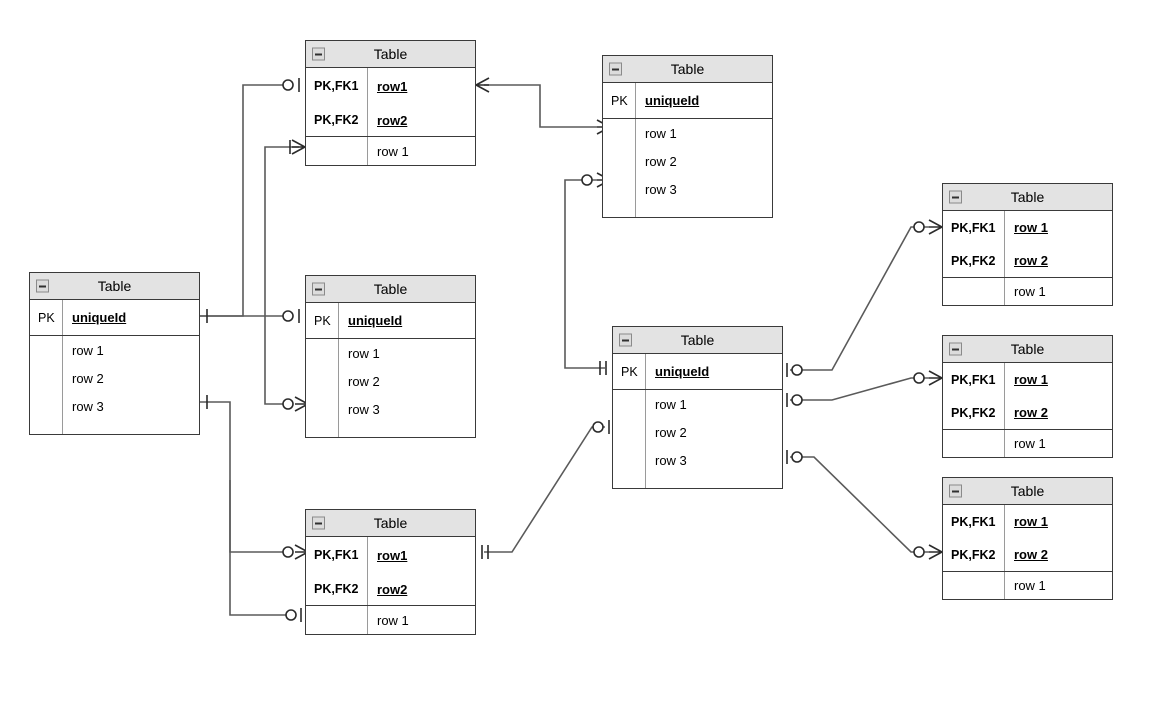 Image resolution: width=1154 pixels, height=710 pixels. I want to click on entity-table-t9: Table PK,FK1 row 1 PK,FK2 row 2 row 1, so click(1027, 538).